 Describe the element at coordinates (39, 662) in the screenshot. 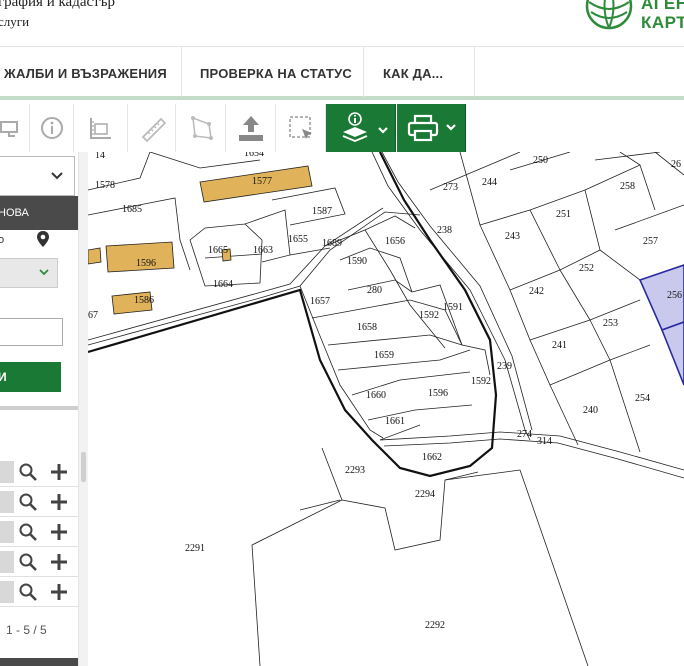

I see `sidebar-footer` at that location.